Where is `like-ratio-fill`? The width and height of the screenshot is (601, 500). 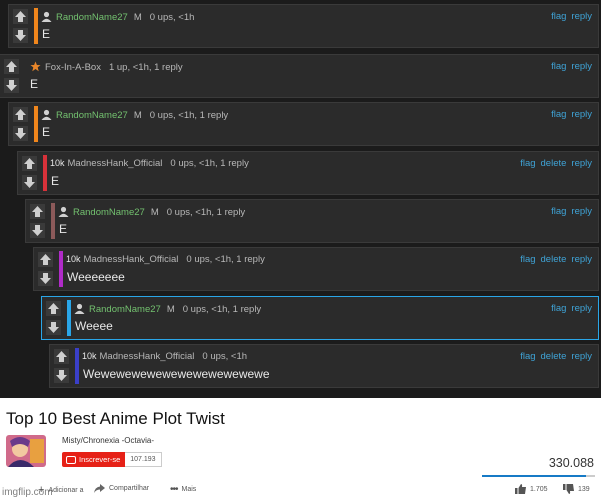
like-ratio-fill is located at coordinates (534, 476).